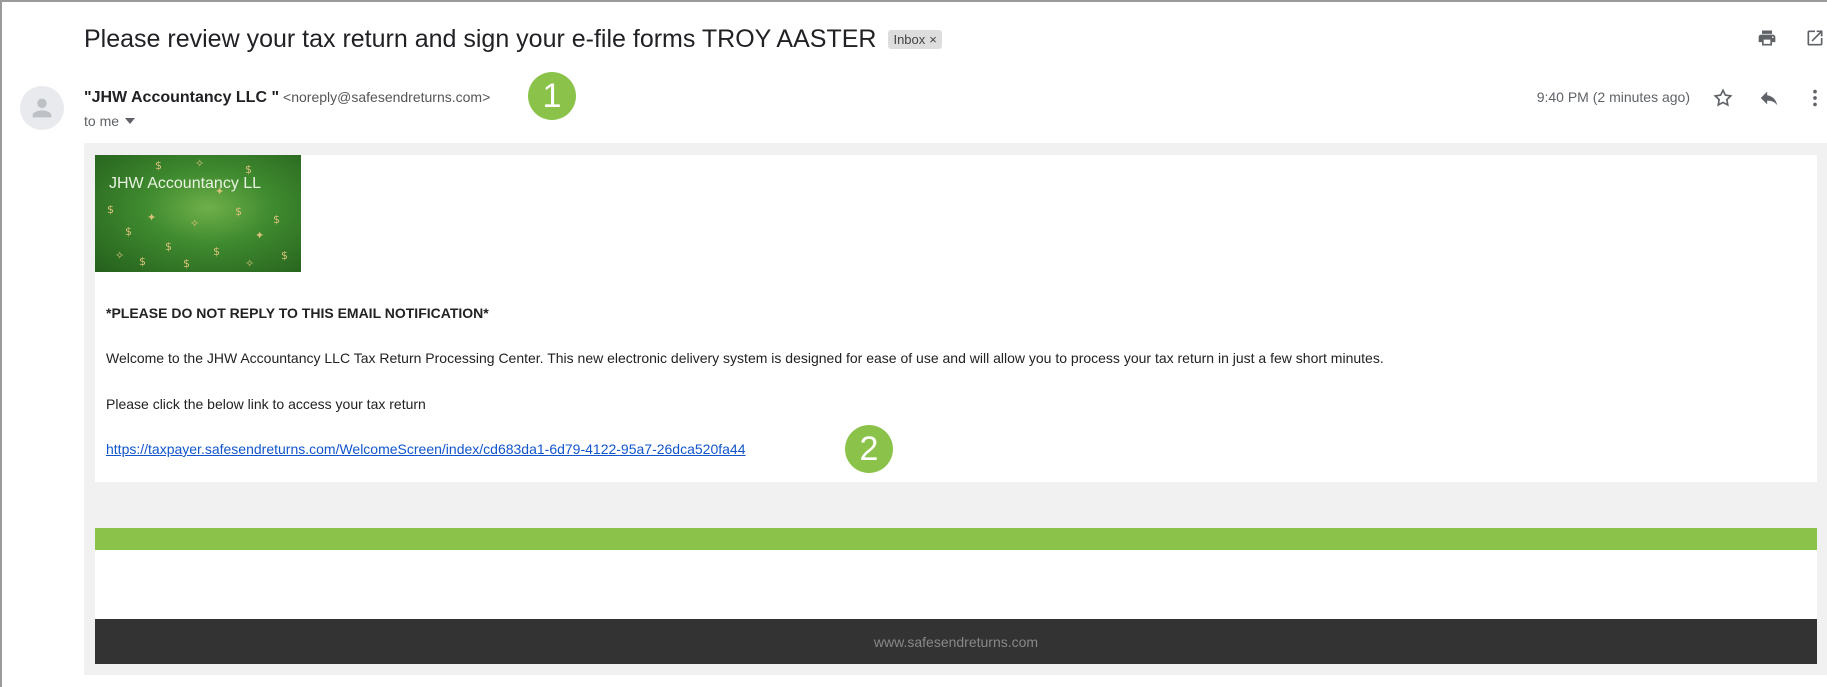 The image size is (1827, 687). What do you see at coordinates (130, 121) in the screenshot?
I see `dropdown-arrow-icon` at bounding box center [130, 121].